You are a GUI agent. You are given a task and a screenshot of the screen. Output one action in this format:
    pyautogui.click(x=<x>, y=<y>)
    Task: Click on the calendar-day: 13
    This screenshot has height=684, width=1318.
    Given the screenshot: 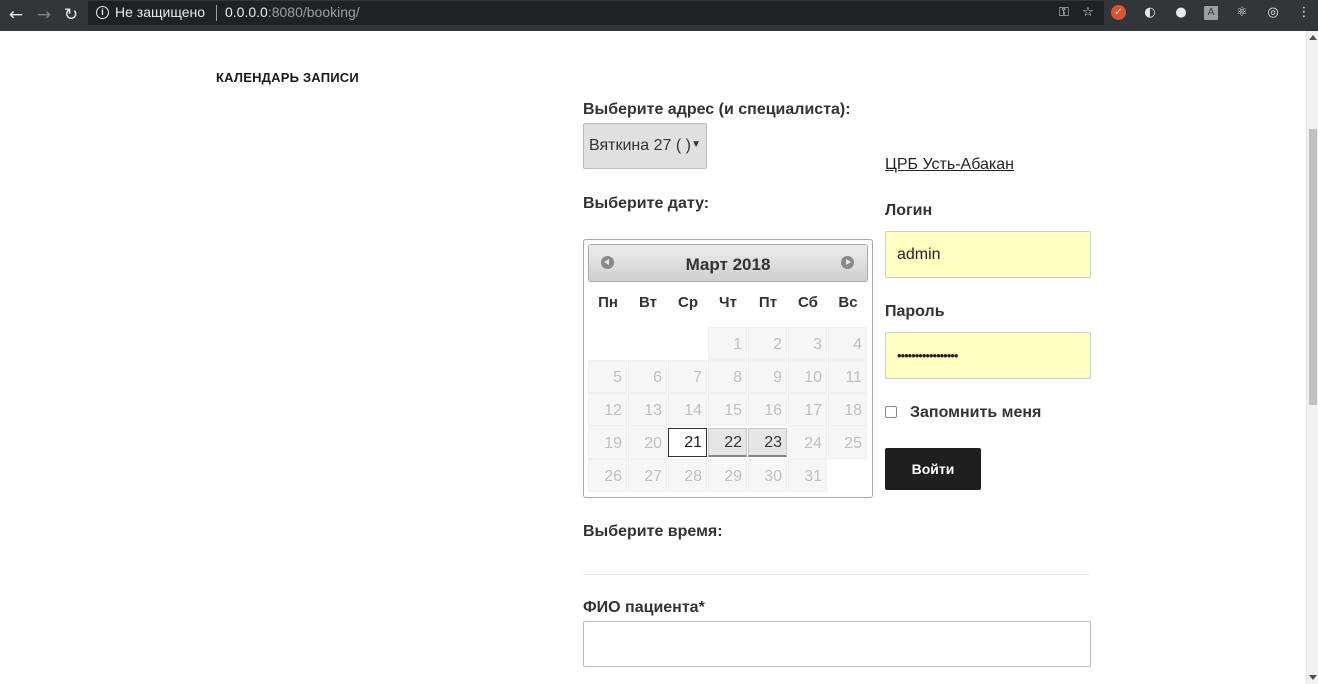 What is the action you would take?
    pyautogui.click(x=647, y=409)
    